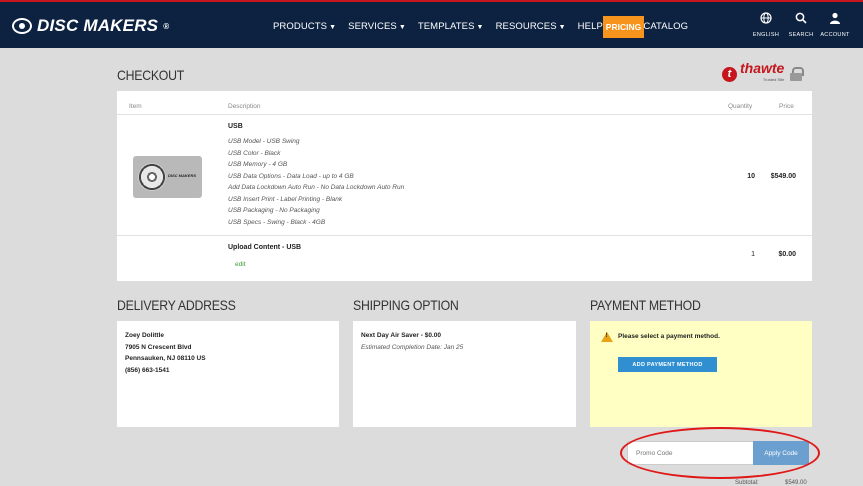  I want to click on item-spec: USB Packaging - No Packaging, so click(274, 210).